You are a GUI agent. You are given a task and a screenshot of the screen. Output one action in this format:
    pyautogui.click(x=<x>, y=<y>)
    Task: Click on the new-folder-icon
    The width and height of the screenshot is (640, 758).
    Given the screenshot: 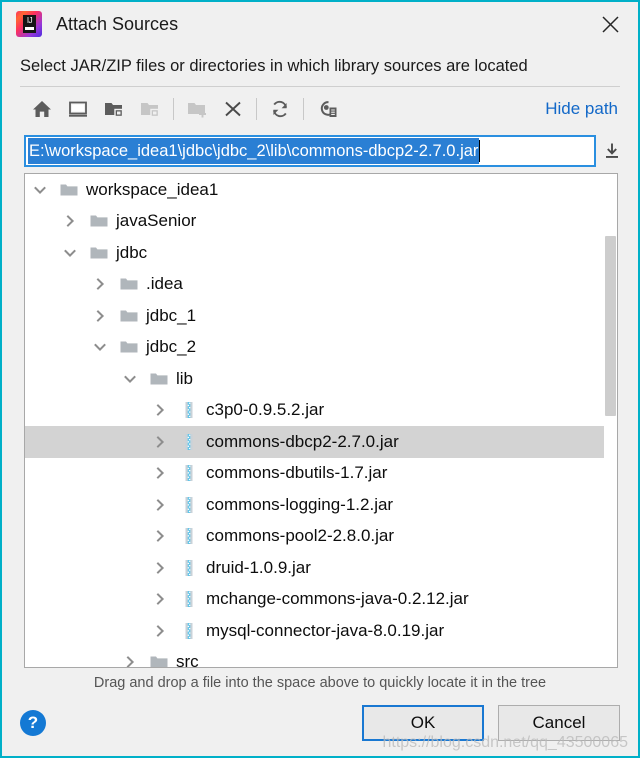 What is the action you would take?
    pyautogui.click(x=197, y=109)
    